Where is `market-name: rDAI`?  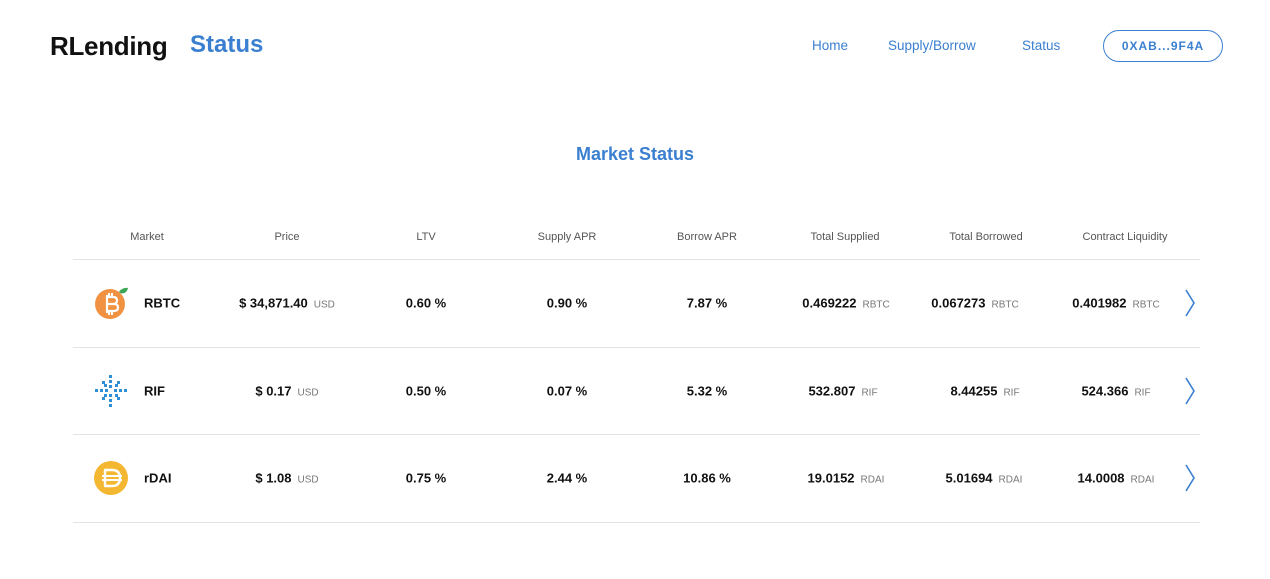 market-name: rDAI is located at coordinates (158, 478).